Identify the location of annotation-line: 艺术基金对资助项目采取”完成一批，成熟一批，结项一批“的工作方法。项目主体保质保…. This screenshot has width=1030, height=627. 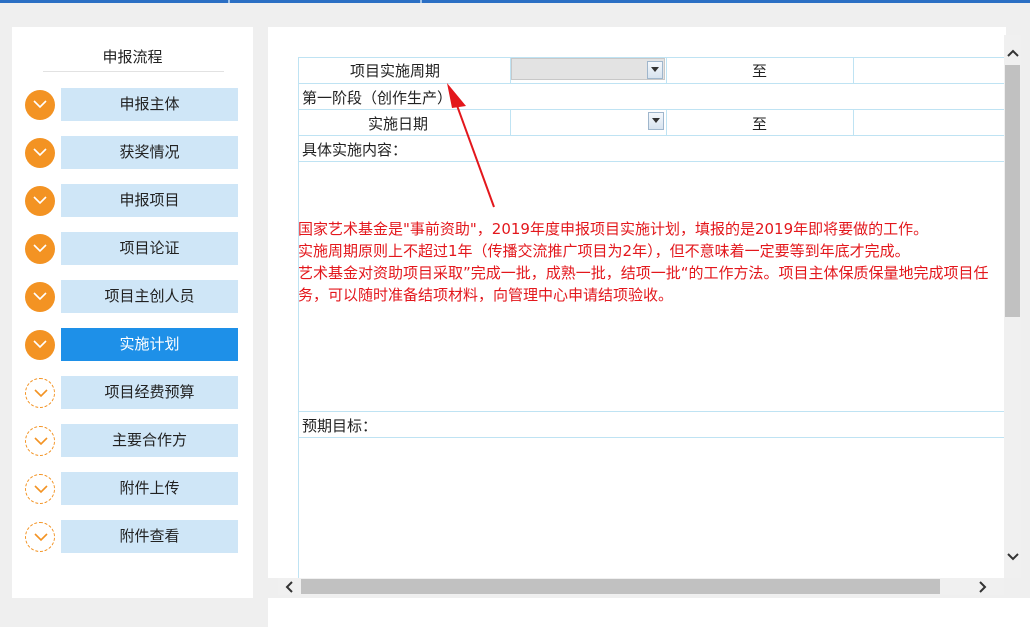
(643, 284).